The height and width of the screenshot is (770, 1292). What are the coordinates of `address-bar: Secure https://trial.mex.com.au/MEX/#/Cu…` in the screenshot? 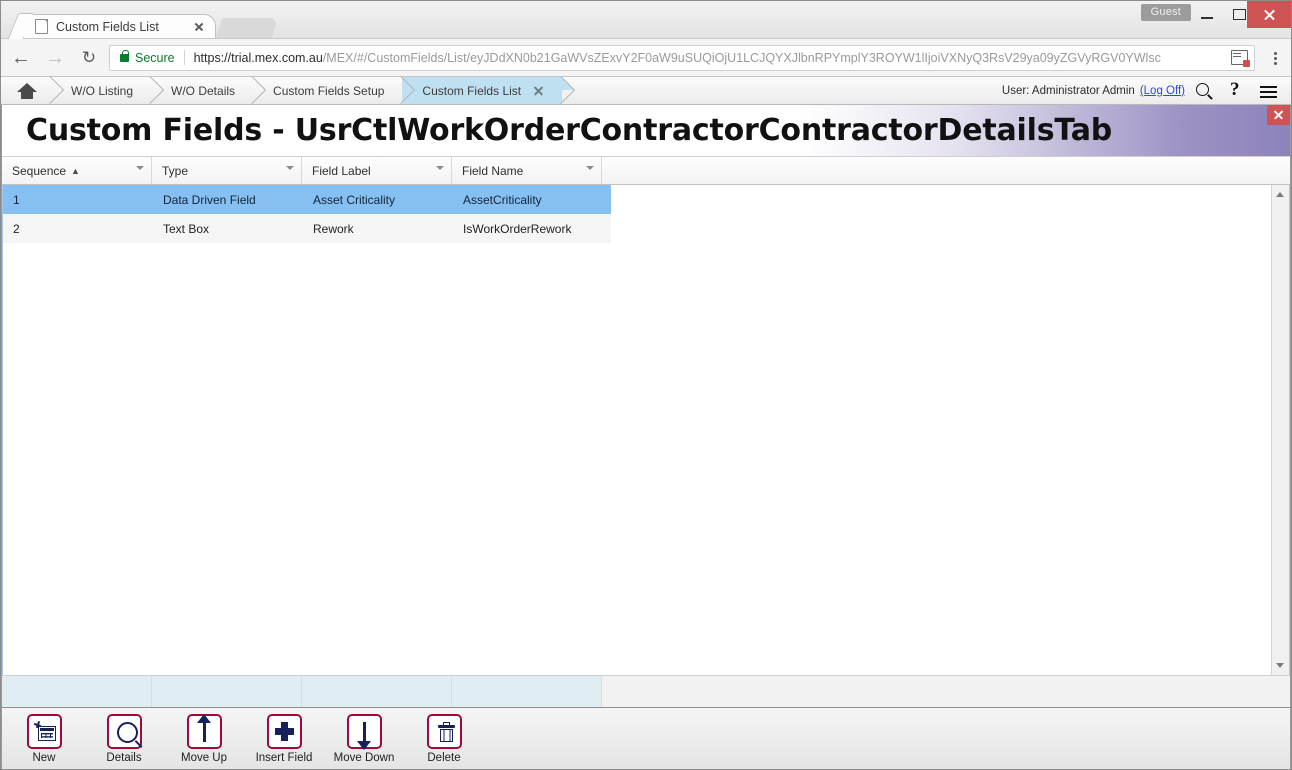 It's located at (682, 57).